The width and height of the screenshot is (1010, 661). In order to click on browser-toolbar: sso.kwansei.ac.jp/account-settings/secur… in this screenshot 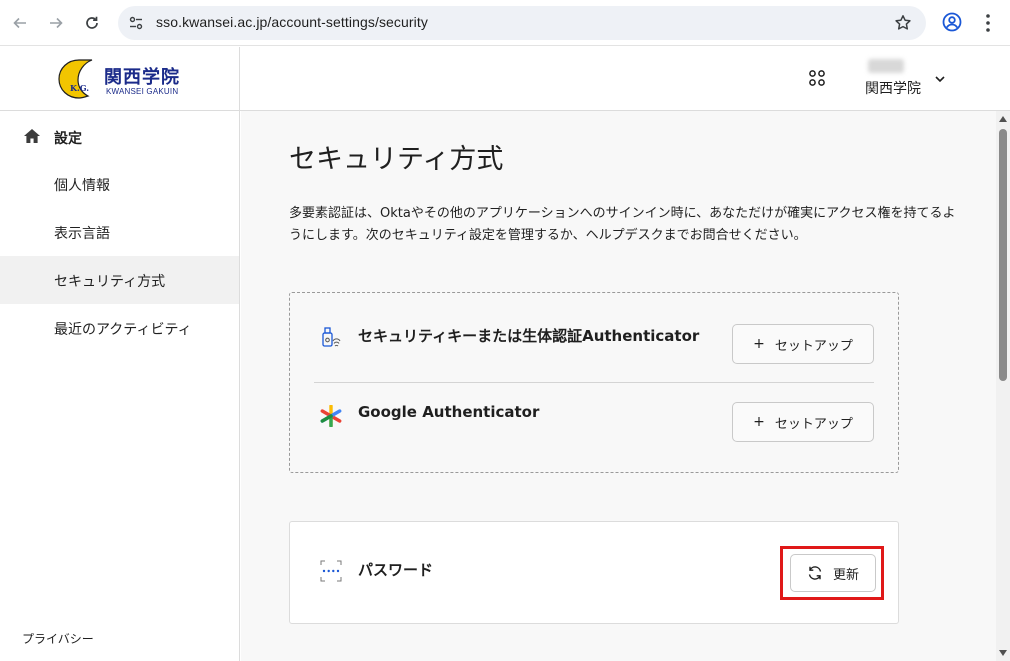, I will do `click(505, 23)`.